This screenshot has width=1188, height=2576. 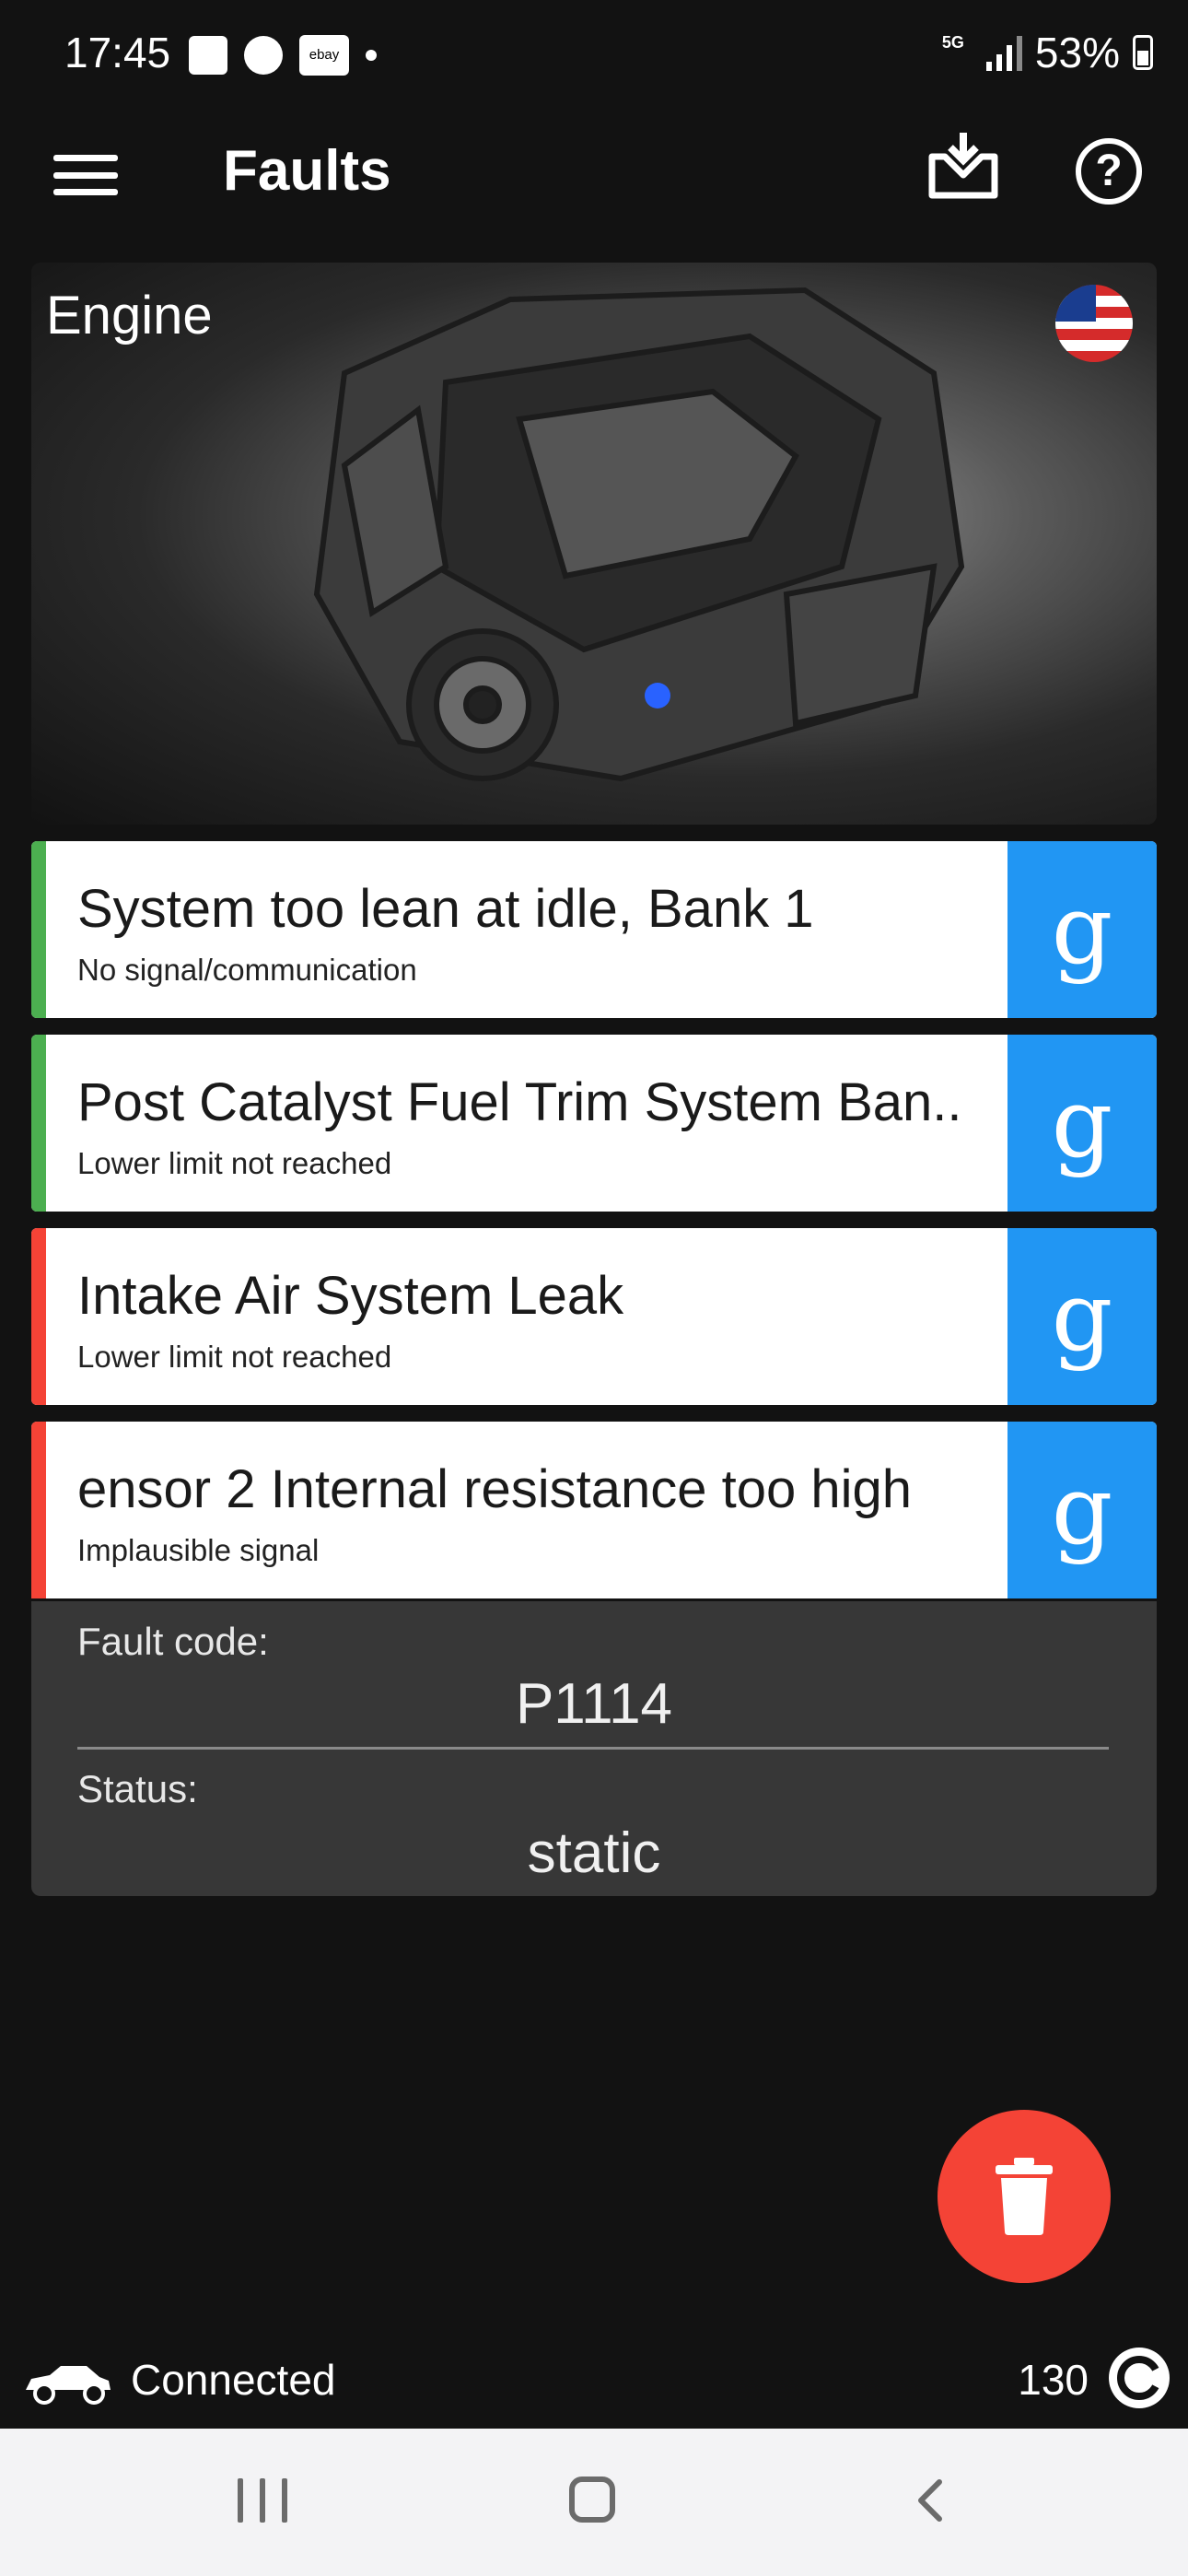 What do you see at coordinates (1004, 52) in the screenshot?
I see `signal-icon` at bounding box center [1004, 52].